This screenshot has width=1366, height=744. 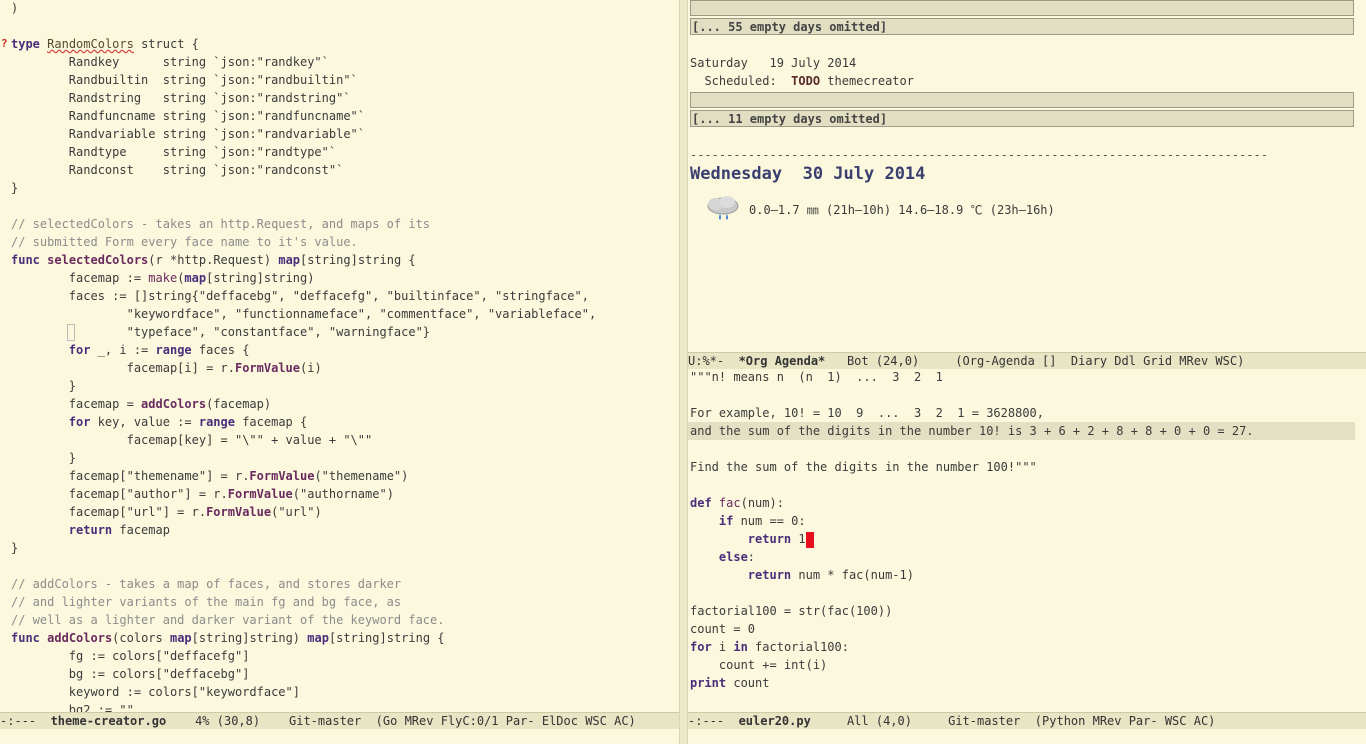 What do you see at coordinates (119, 530) in the screenshot?
I see `code-line: return facemap` at bounding box center [119, 530].